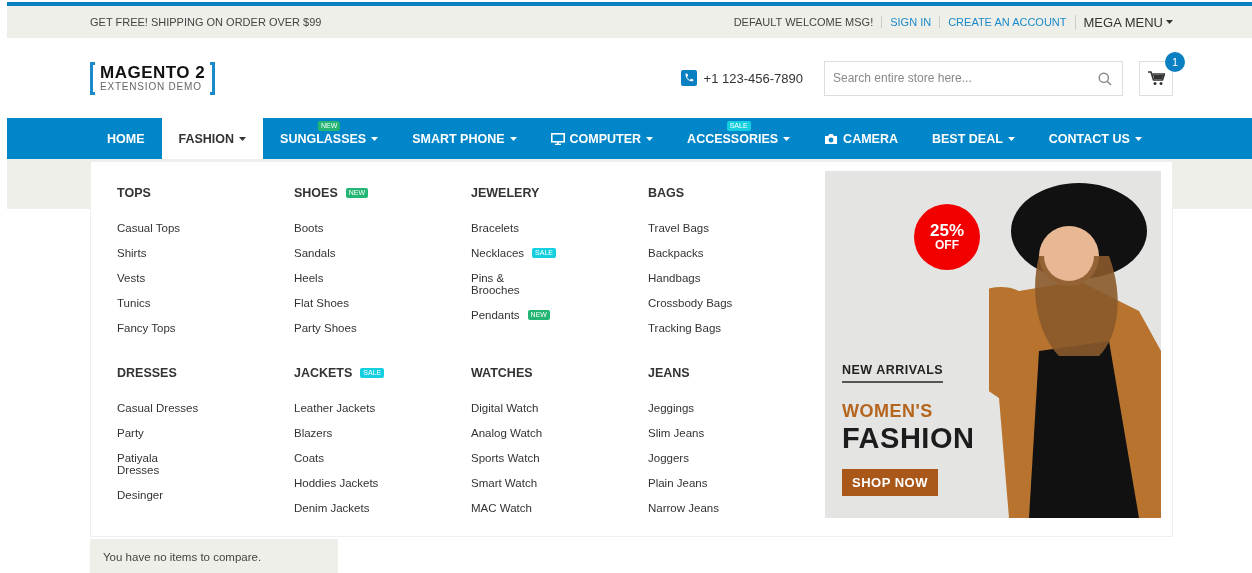  What do you see at coordinates (688, 78) in the screenshot?
I see `phone-icon` at bounding box center [688, 78].